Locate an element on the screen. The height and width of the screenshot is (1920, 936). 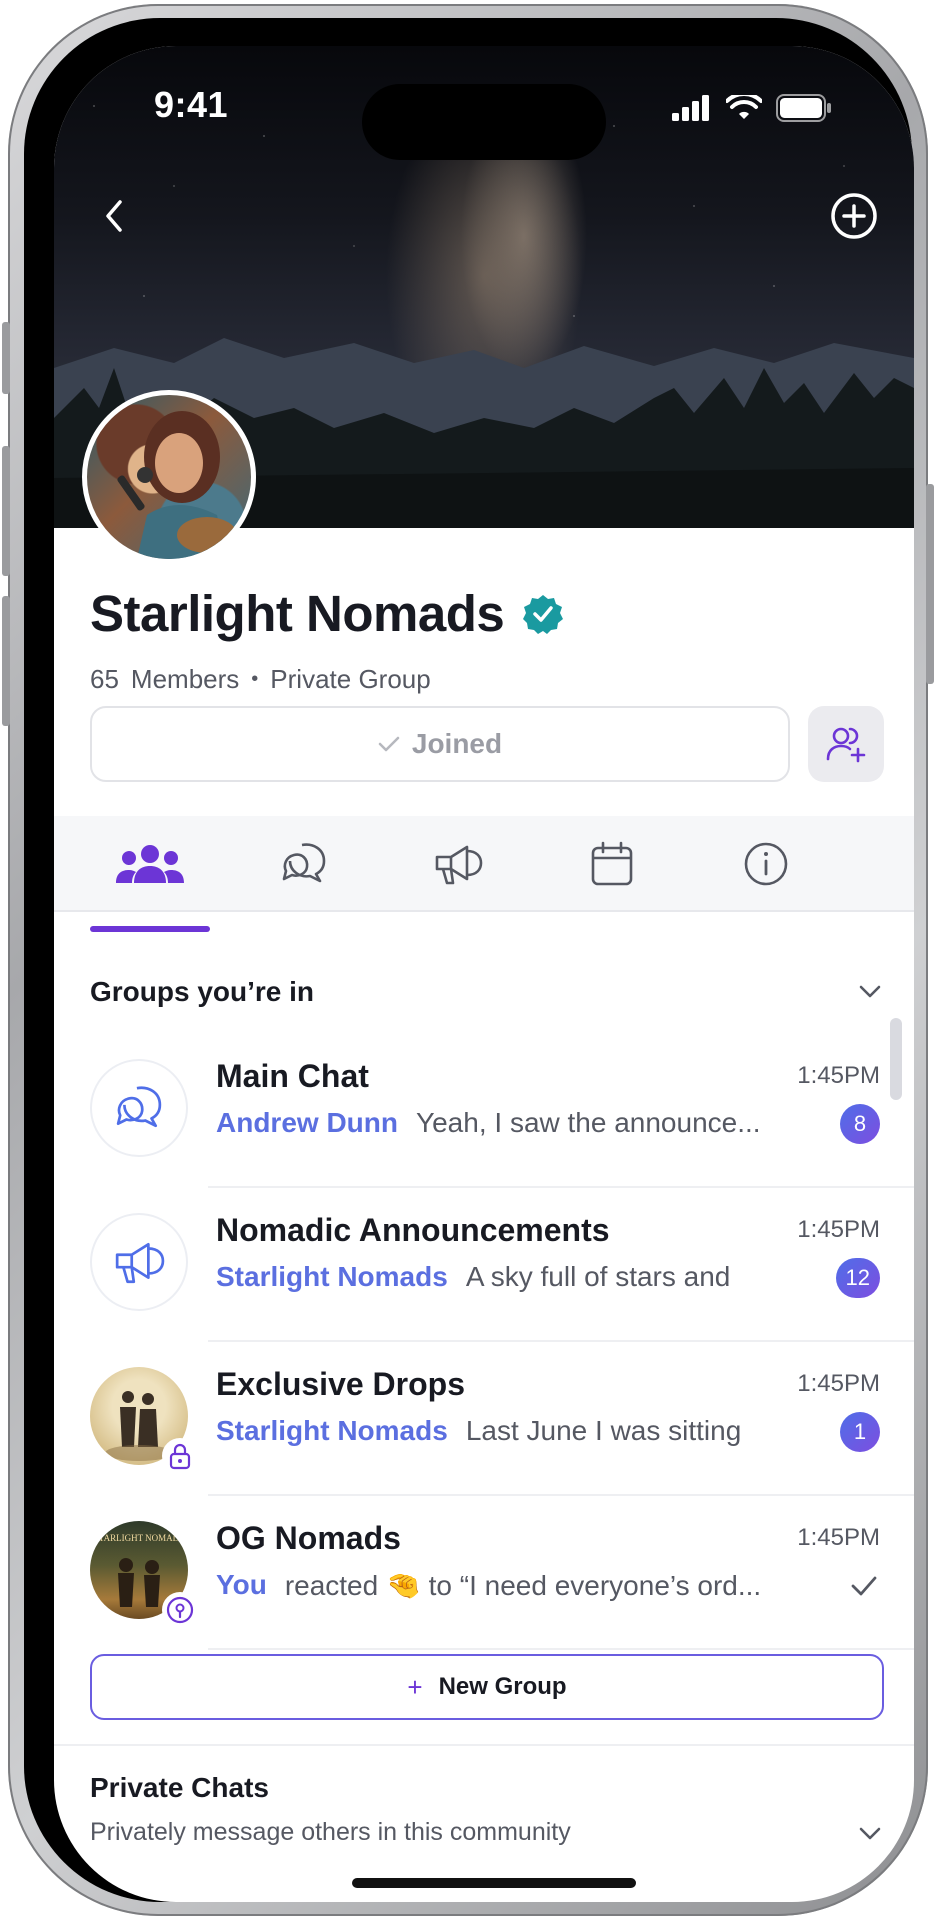
add-member-icon is located at coordinates (846, 745).